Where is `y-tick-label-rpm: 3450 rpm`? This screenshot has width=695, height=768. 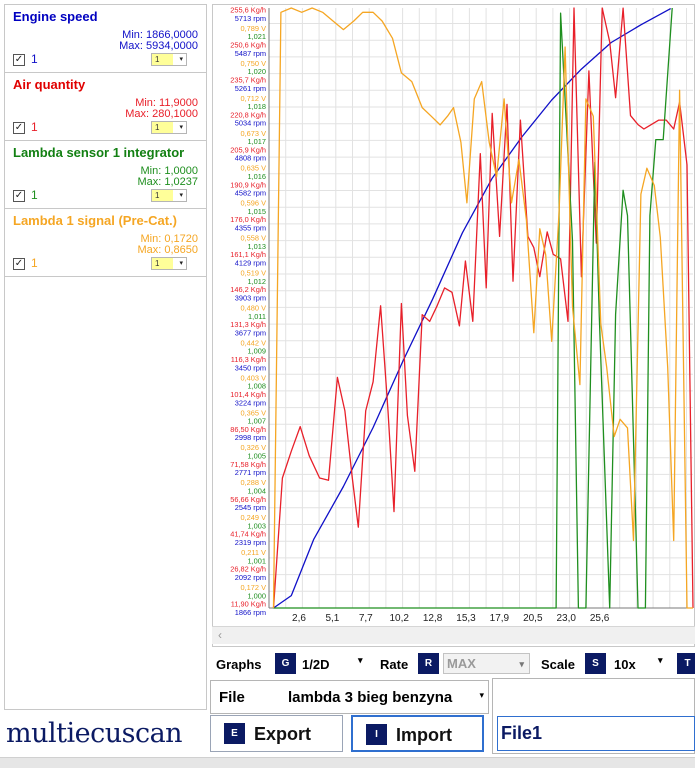
y-tick-label-rpm: 3450 rpm is located at coordinates (250, 367).